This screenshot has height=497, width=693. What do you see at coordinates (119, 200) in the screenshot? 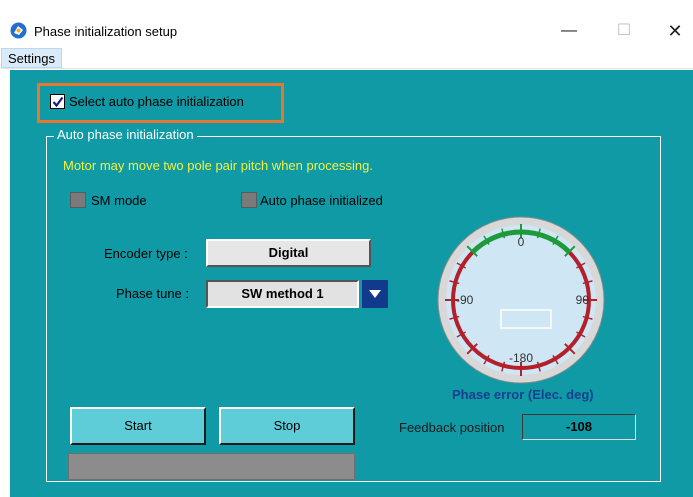
I see `sm-mode-label: SM mode` at bounding box center [119, 200].